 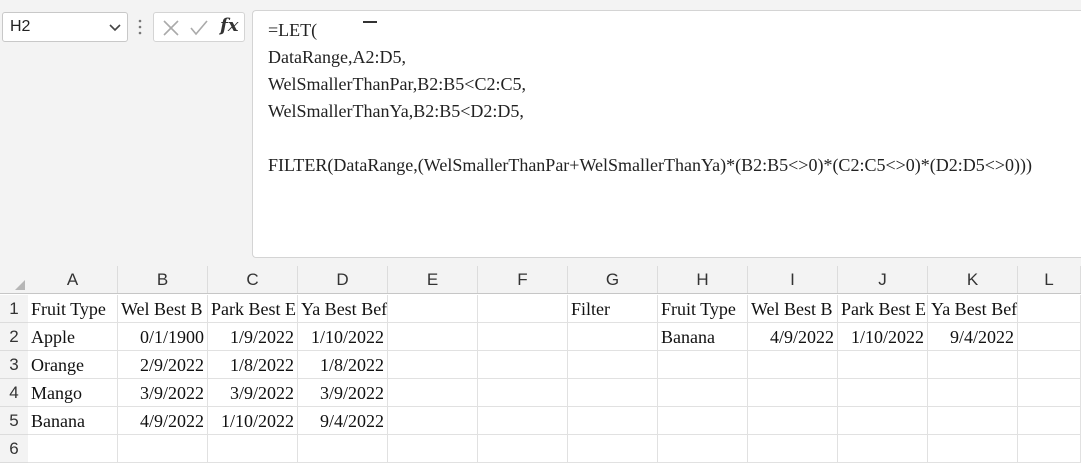 I want to click on cell-b6, so click(x=163, y=449).